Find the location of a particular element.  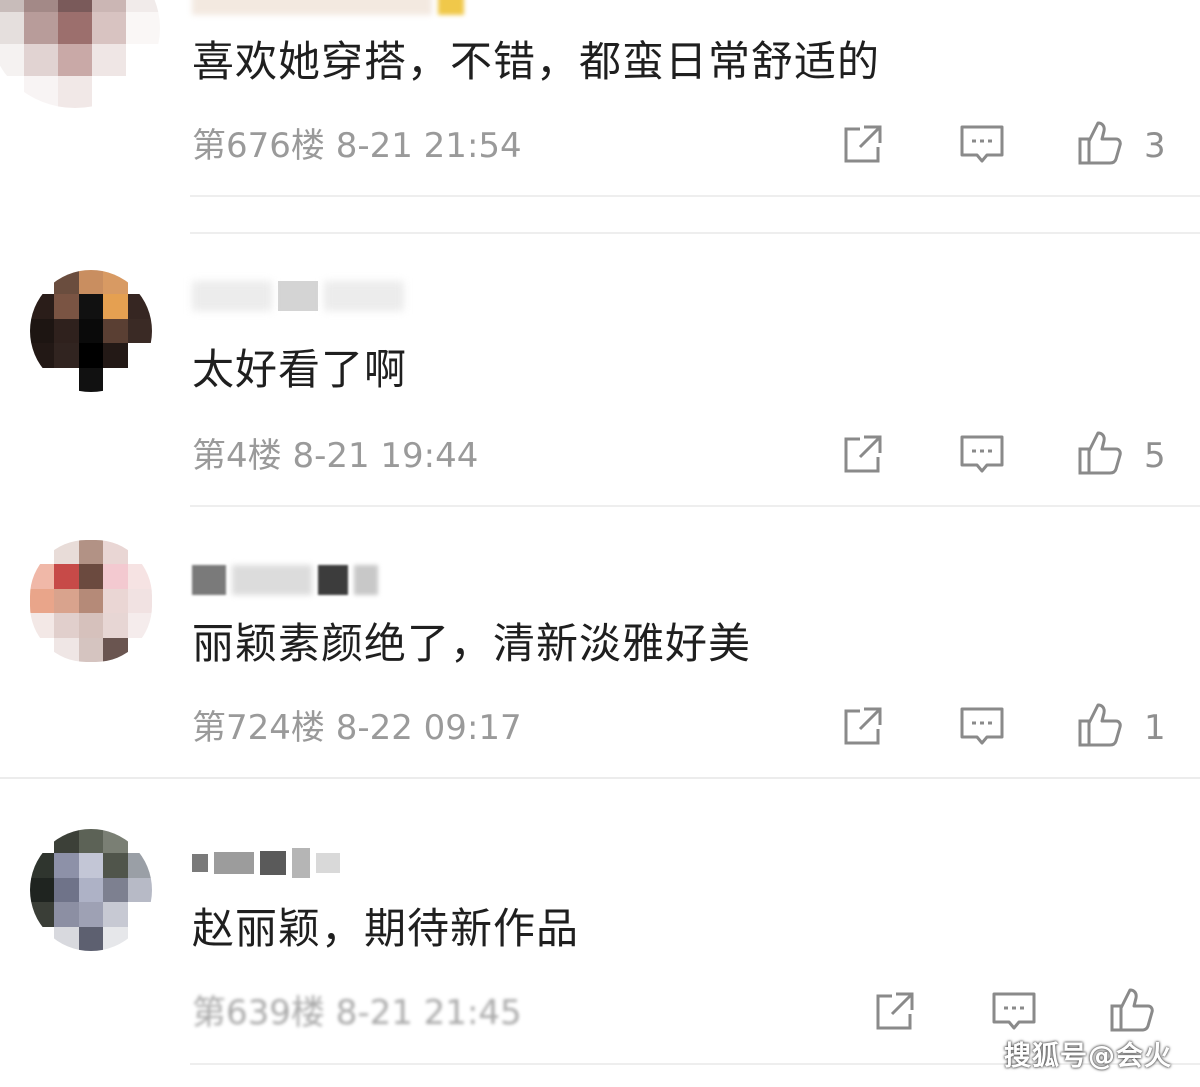

comment-meta: 第639楼 8-21 21:45 is located at coordinates (357, 1013).